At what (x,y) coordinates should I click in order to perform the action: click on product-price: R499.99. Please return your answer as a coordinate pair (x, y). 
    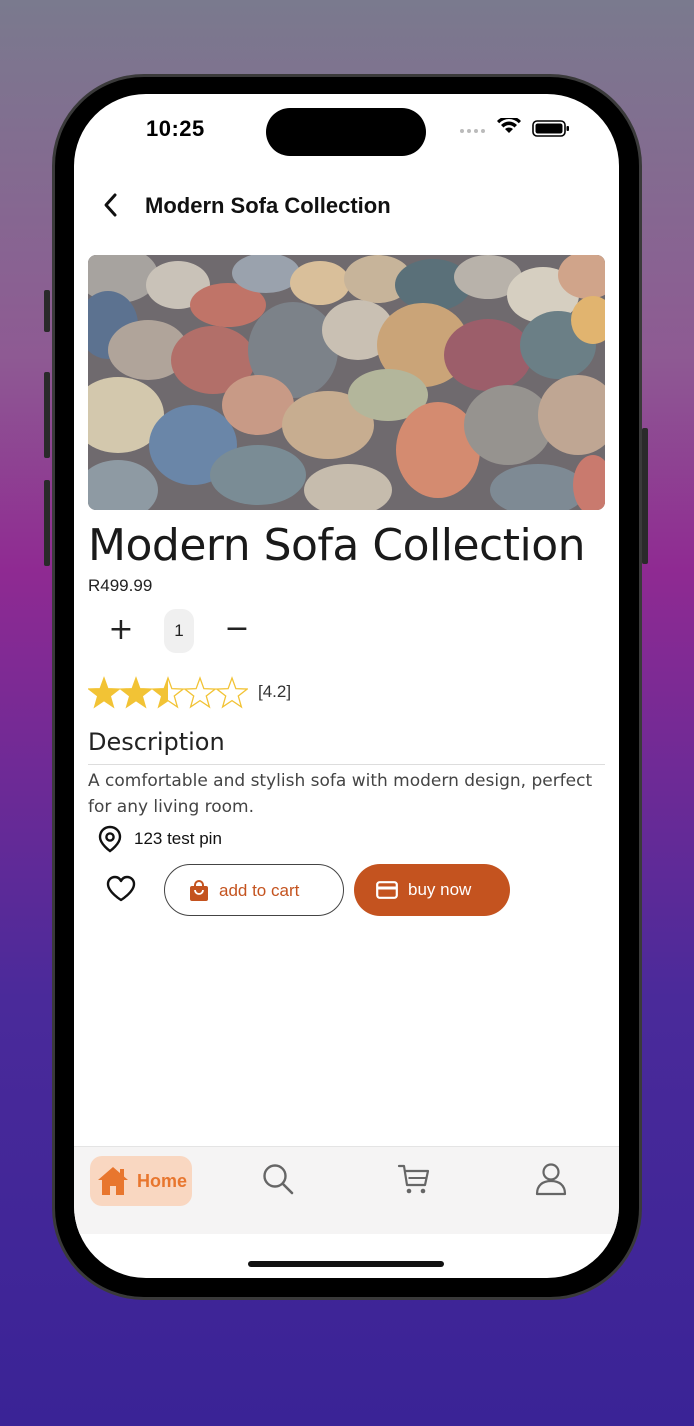
    Looking at the image, I should click on (120, 585).